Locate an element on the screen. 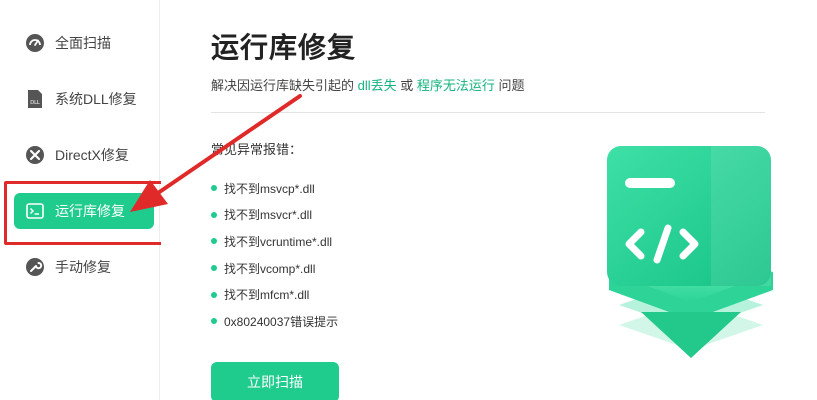 Image resolution: width=817 pixels, height=400 pixels. errors-title: 常见异常报错： is located at coordinates (257, 149).